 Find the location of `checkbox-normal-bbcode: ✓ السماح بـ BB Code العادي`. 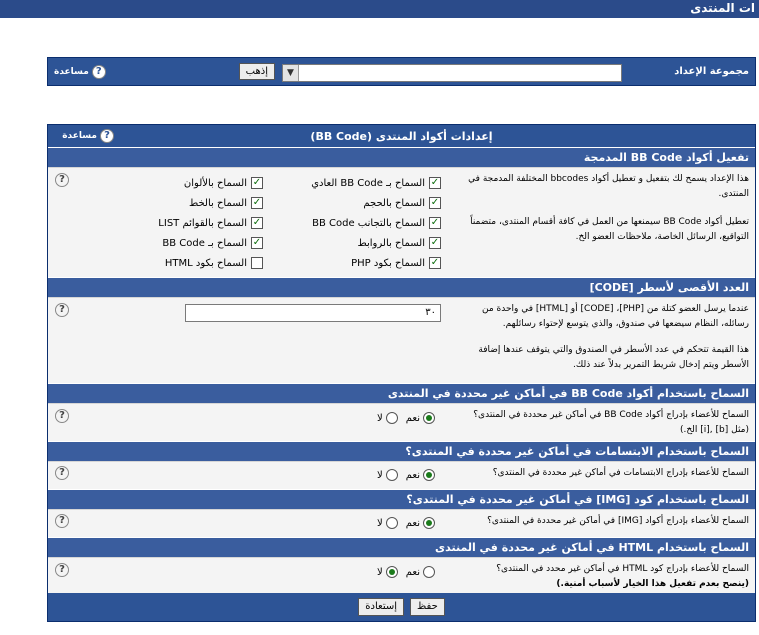

checkbox-normal-bbcode: ✓ السماح بـ BB Code العادي is located at coordinates (376, 183).